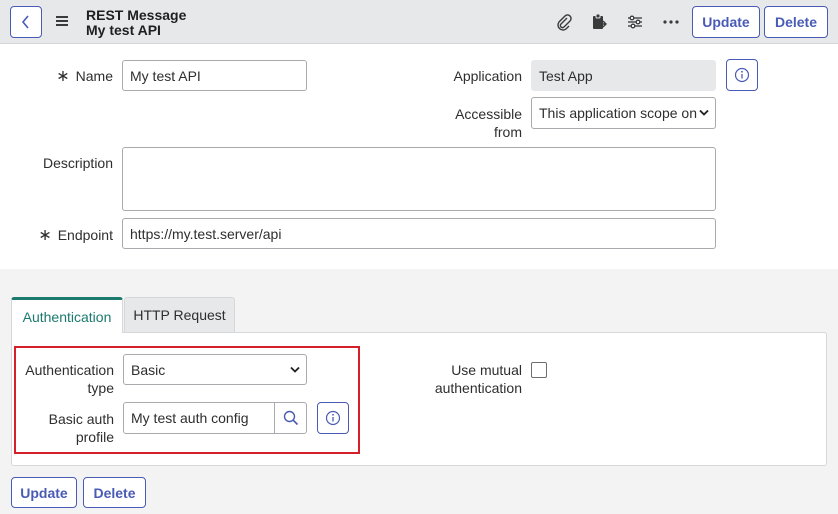 This screenshot has height=514, width=838. What do you see at coordinates (488, 76) in the screenshot?
I see `application-label: Application` at bounding box center [488, 76].